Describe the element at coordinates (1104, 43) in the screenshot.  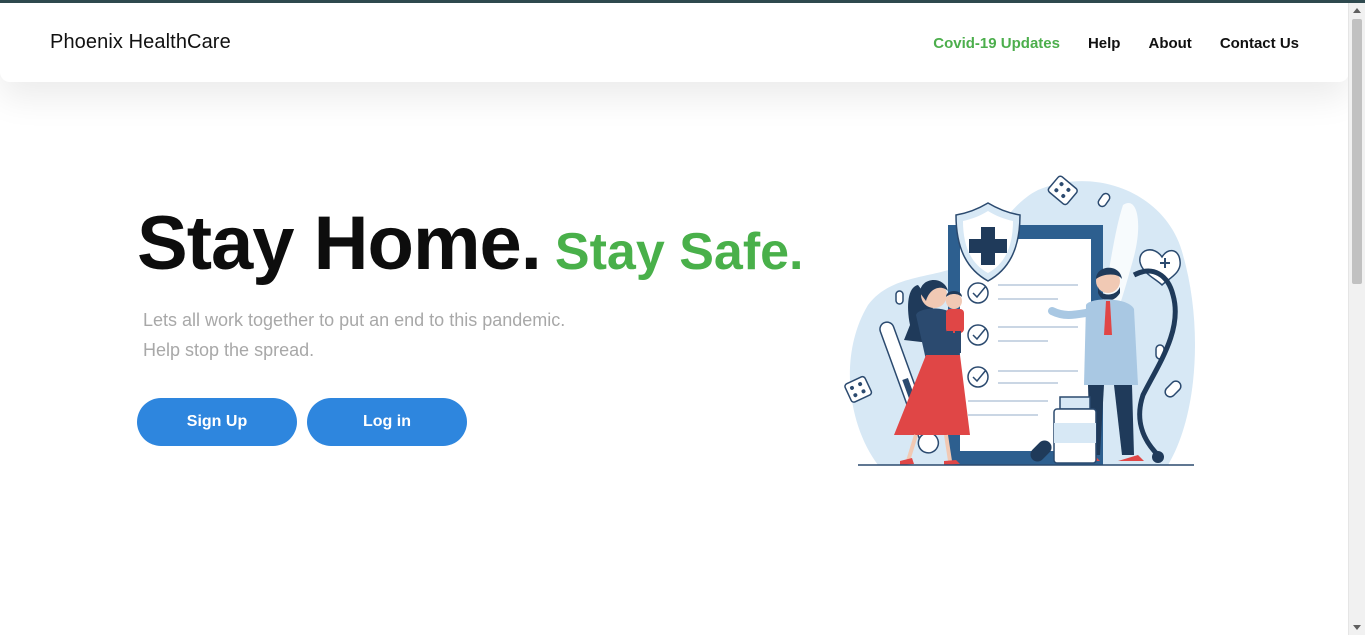
I see `nav-help: Help` at that location.